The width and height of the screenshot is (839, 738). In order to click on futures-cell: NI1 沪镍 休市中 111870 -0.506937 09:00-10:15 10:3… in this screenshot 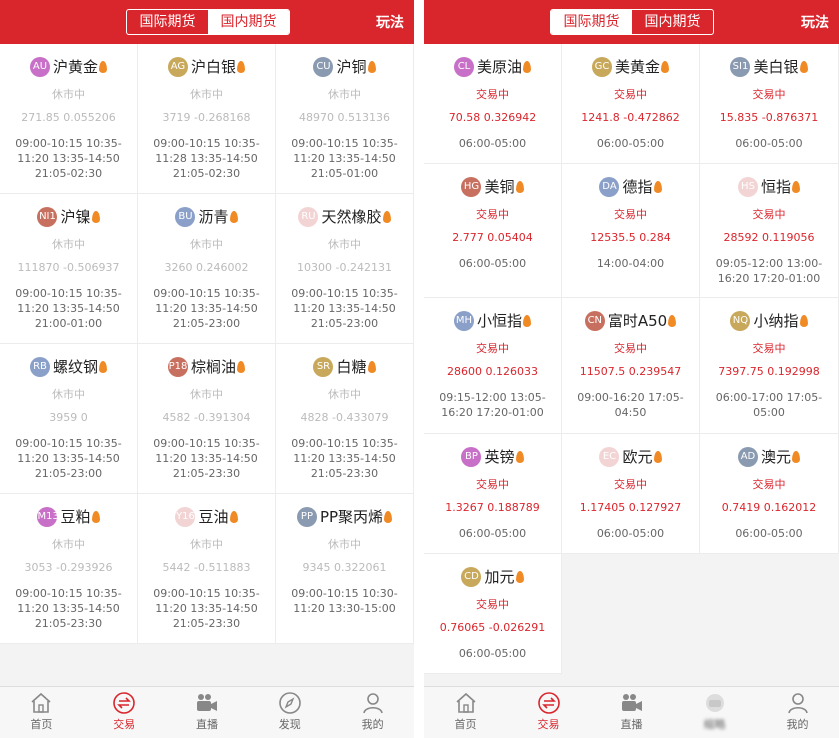, I will do `click(69, 269)`.